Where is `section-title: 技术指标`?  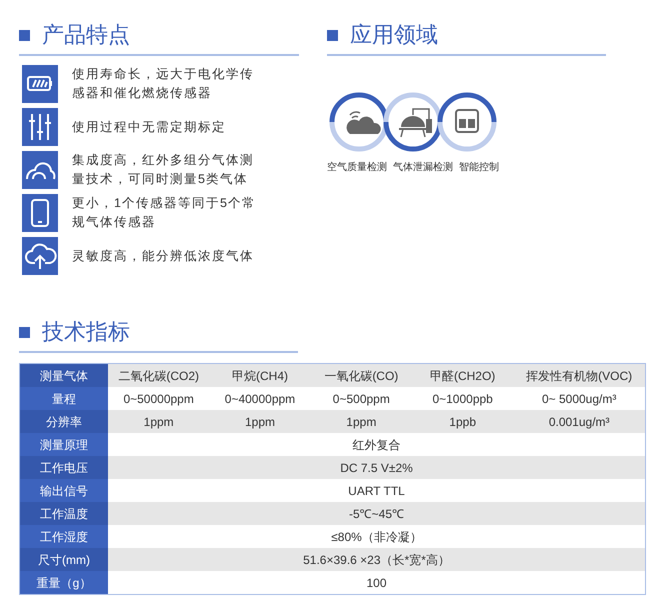 section-title: 技术指标 is located at coordinates (86, 332).